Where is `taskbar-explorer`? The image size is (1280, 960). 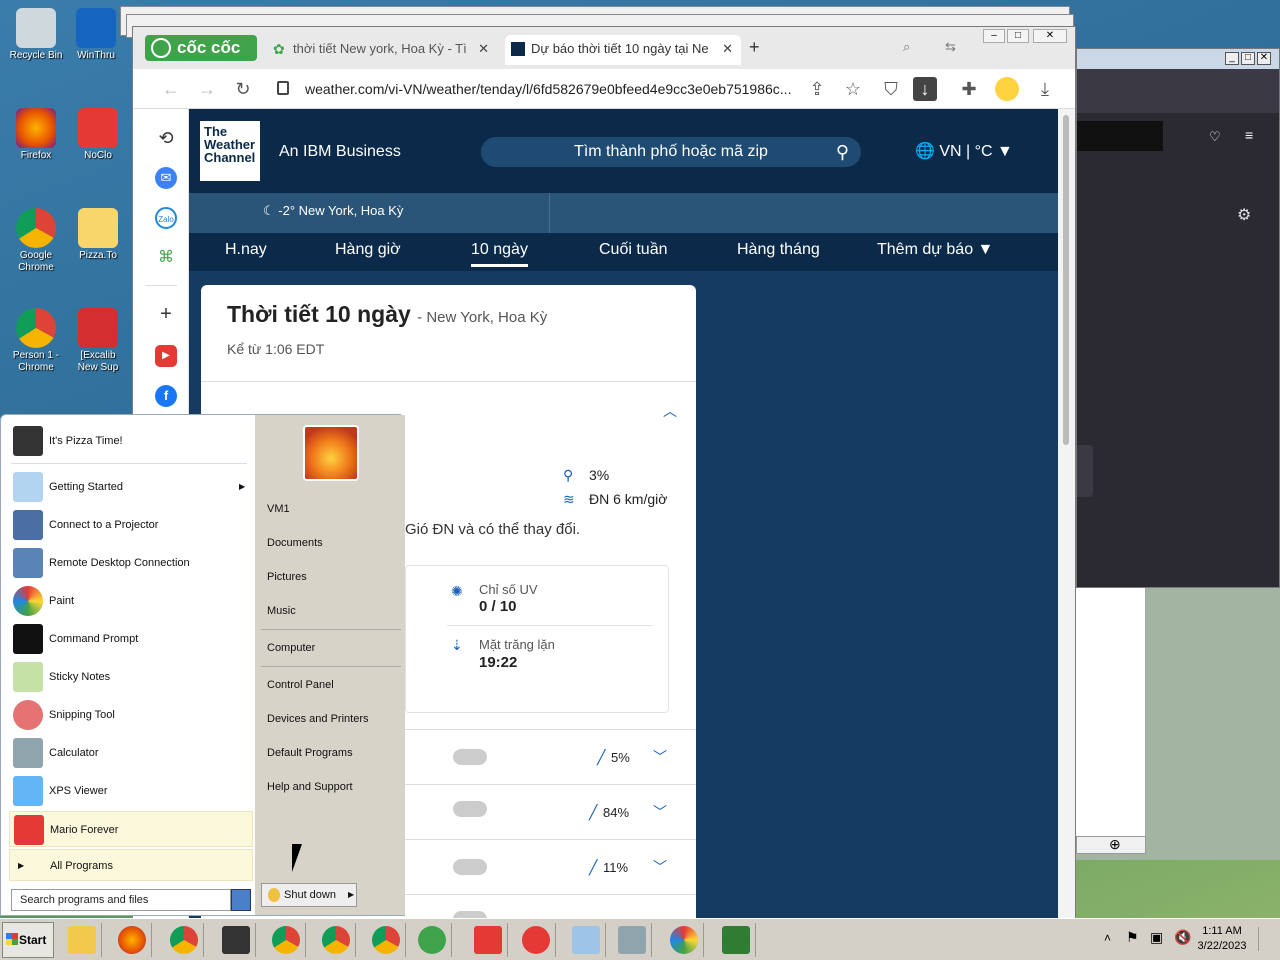
taskbar-explorer is located at coordinates (82, 940).